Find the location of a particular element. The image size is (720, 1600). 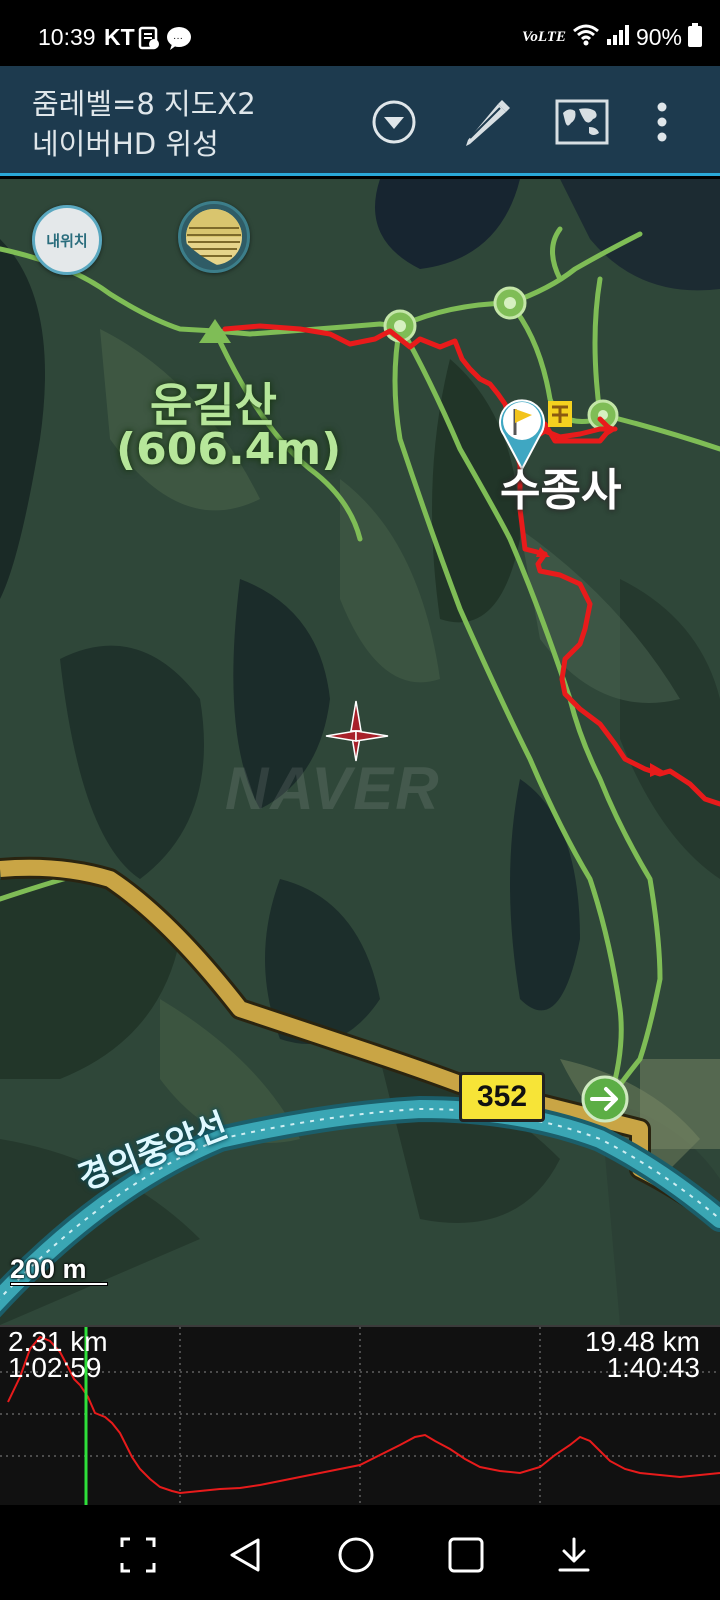

profile-right-time: 1:40:43 is located at coordinates (653, 1367).